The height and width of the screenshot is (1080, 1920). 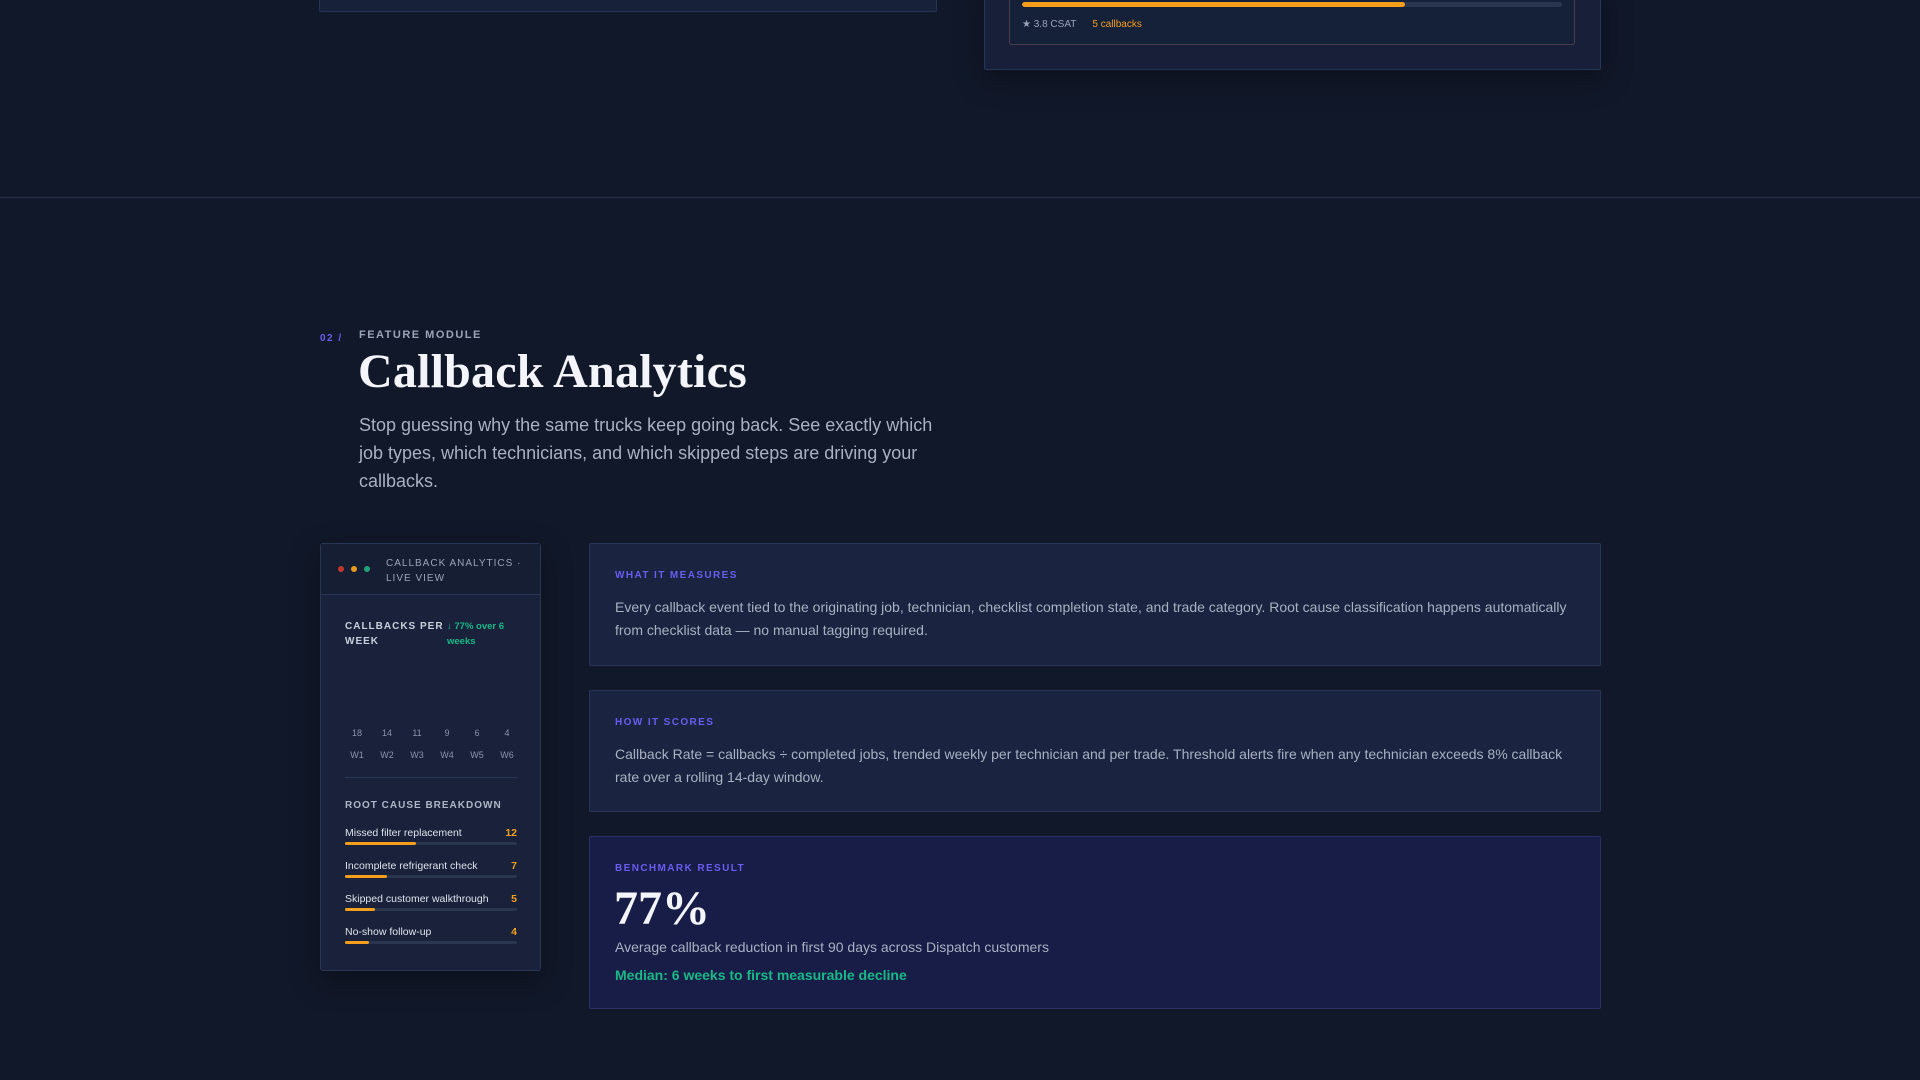 What do you see at coordinates (431, 777) in the screenshot?
I see `panel-divider` at bounding box center [431, 777].